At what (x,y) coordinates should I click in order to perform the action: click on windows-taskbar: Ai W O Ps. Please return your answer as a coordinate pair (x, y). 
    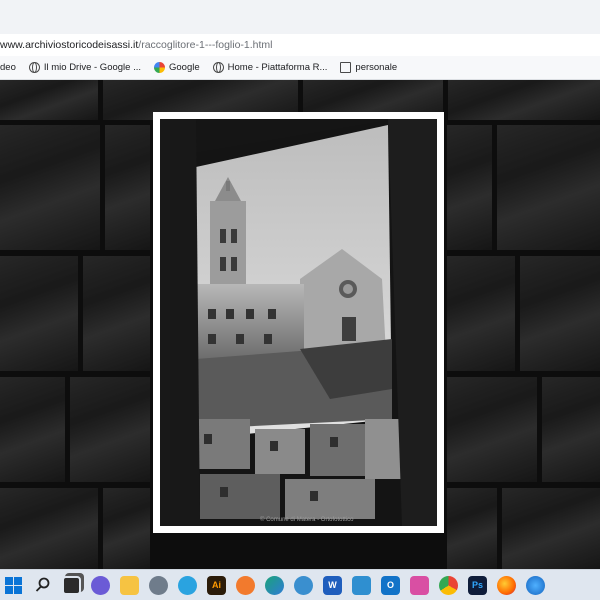
    Looking at the image, I should click on (300, 584).